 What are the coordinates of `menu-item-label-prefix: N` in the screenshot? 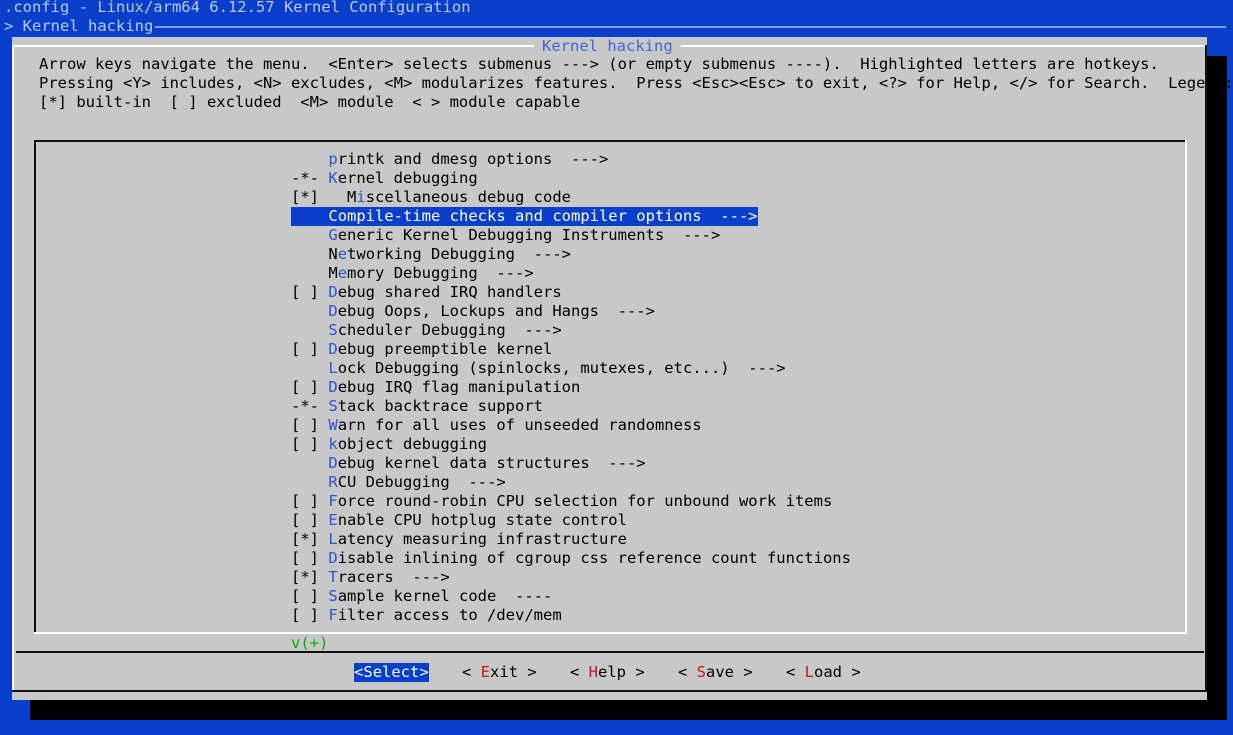 It's located at (333, 254).